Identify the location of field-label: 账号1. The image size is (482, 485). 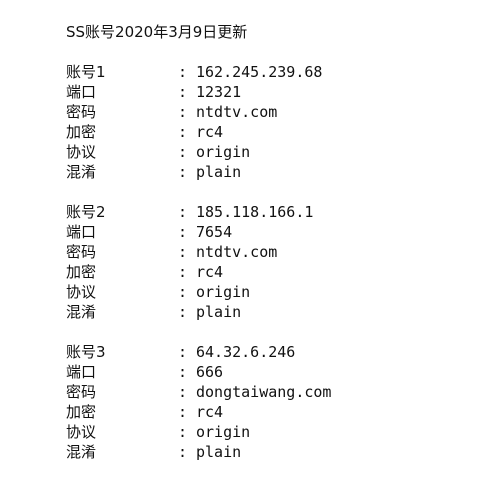
(86, 72).